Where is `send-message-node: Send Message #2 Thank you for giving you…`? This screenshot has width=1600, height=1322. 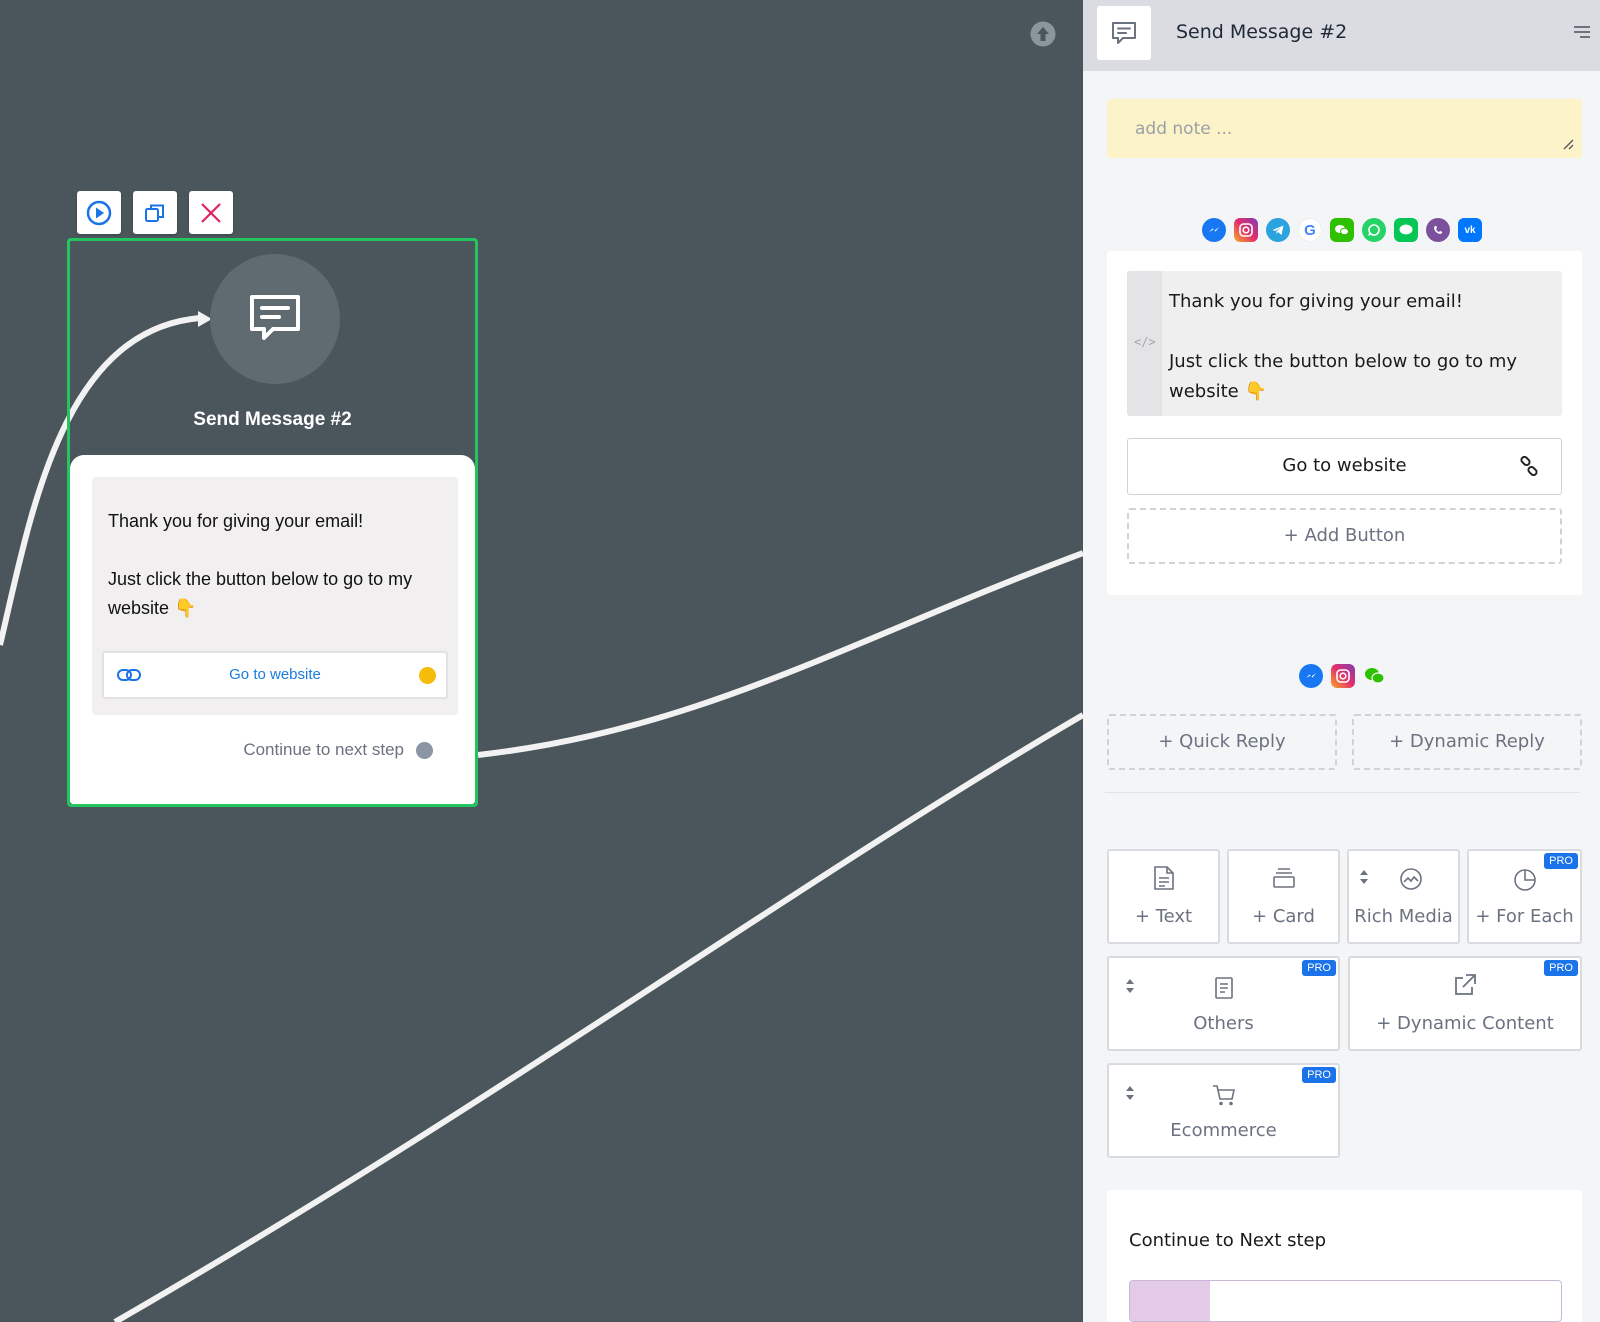
send-message-node: Send Message #2 Thank you for giving you… is located at coordinates (272, 522).